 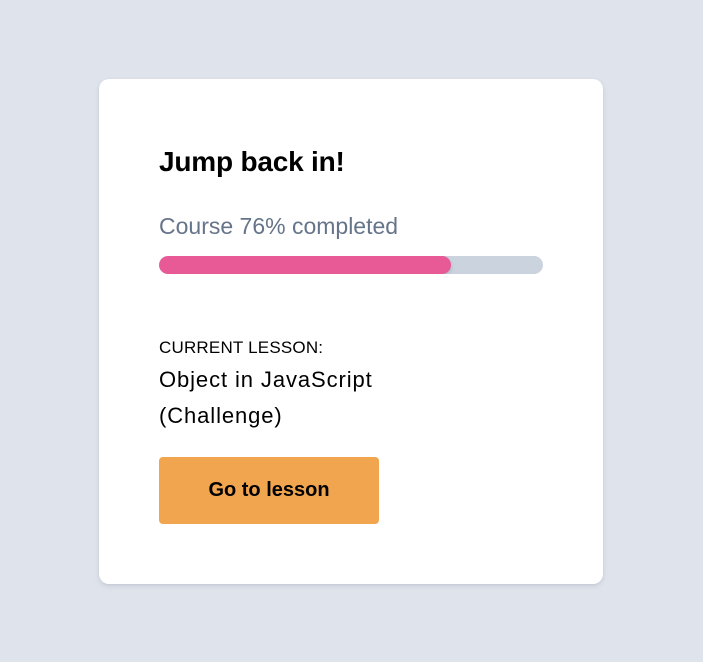 What do you see at coordinates (266, 397) in the screenshot?
I see `current-lesson-name: Object in JavaScript (Challenge)` at bounding box center [266, 397].